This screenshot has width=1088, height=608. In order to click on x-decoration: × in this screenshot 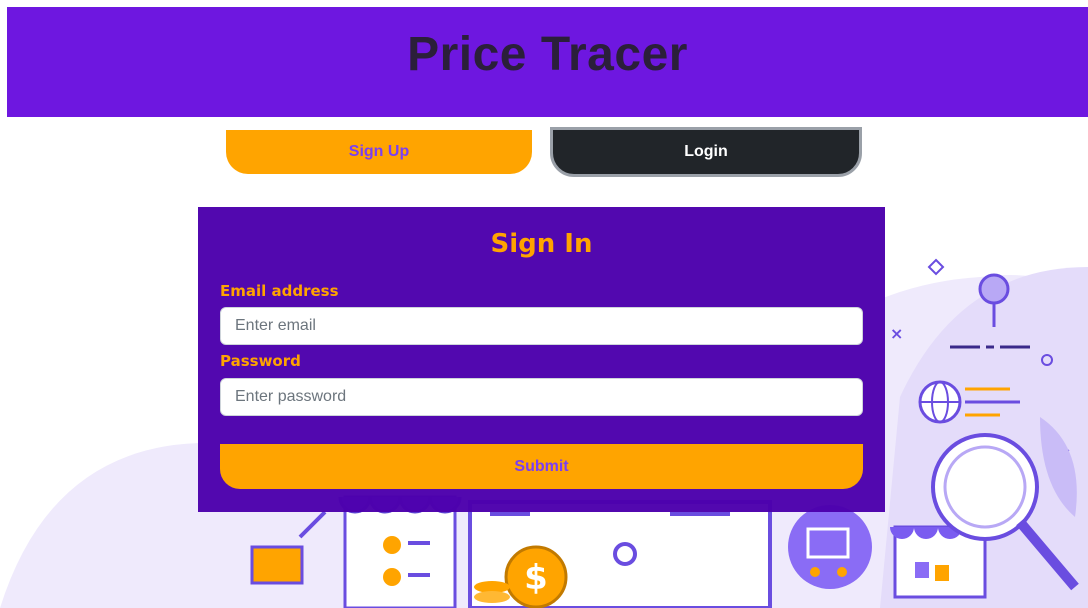, I will do `click(896, 333)`.